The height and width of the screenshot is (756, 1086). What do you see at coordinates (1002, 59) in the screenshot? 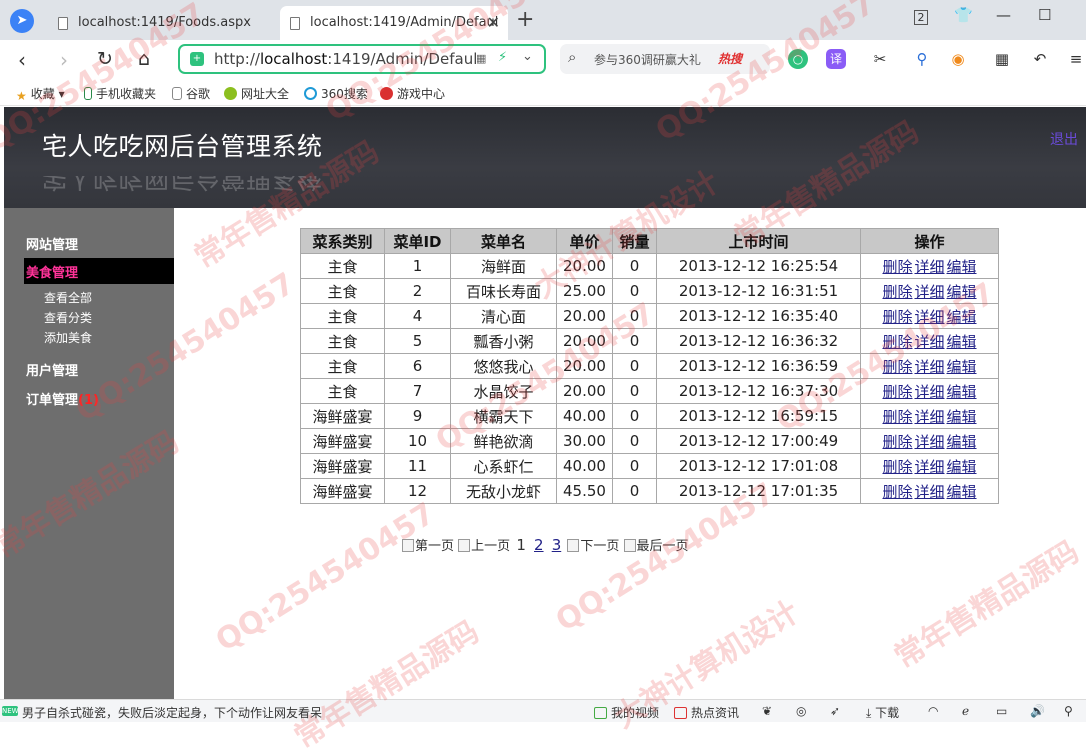
I see `apps-grid-icon: ▦` at bounding box center [1002, 59].